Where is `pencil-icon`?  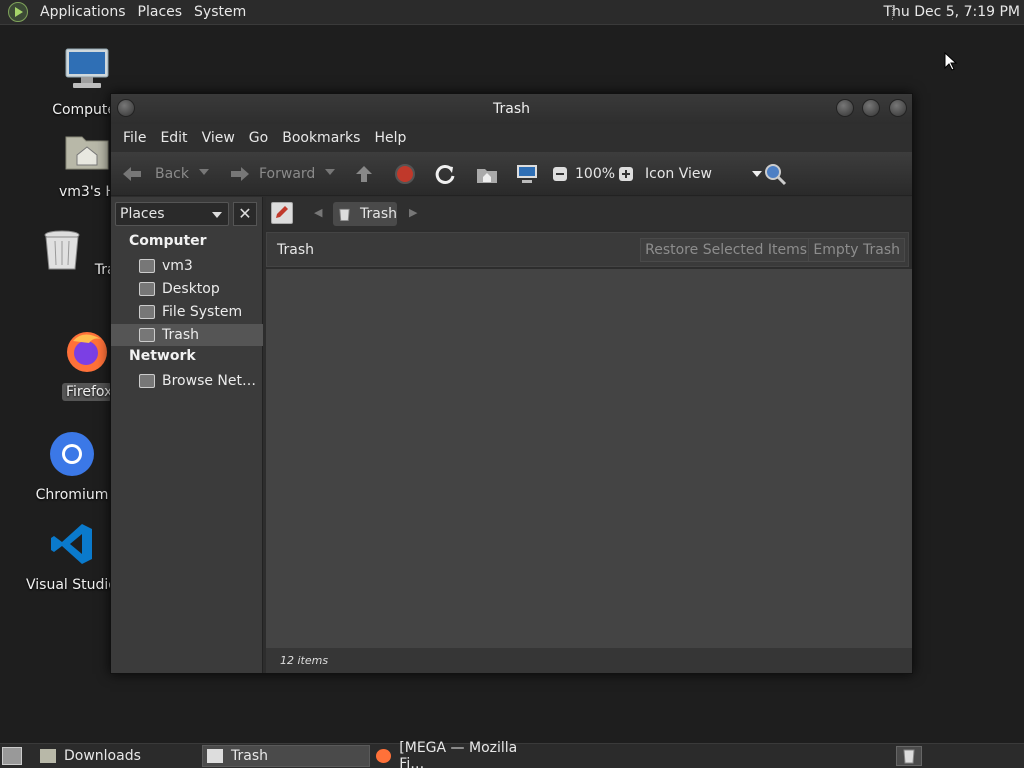
pencil-icon is located at coordinates (282, 212).